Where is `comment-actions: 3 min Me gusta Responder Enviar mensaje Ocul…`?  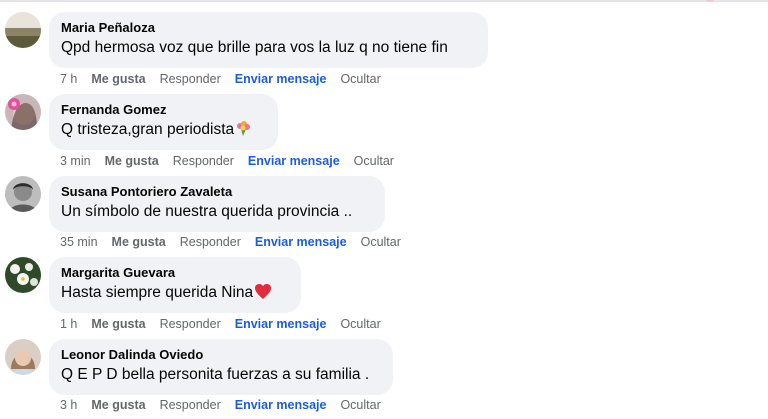 comment-actions: 3 min Me gusta Responder Enviar mensaje Ocul… is located at coordinates (227, 161).